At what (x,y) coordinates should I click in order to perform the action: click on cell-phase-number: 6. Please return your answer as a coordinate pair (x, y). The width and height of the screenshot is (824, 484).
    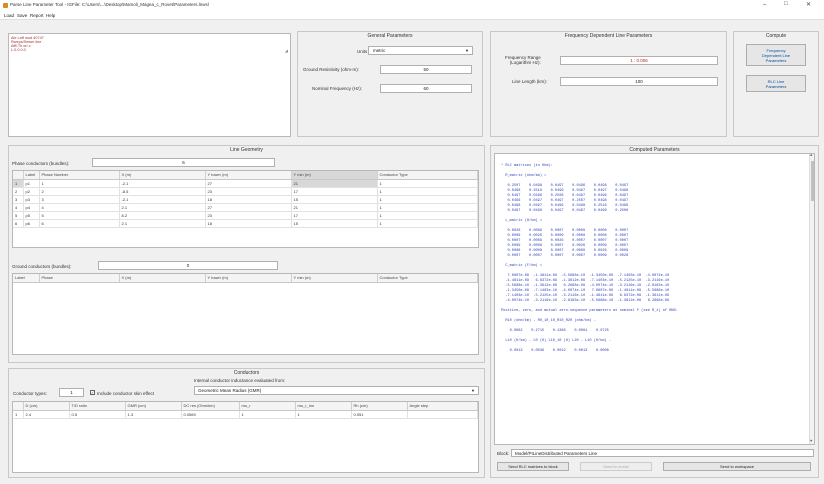
    Looking at the image, I should click on (79, 223).